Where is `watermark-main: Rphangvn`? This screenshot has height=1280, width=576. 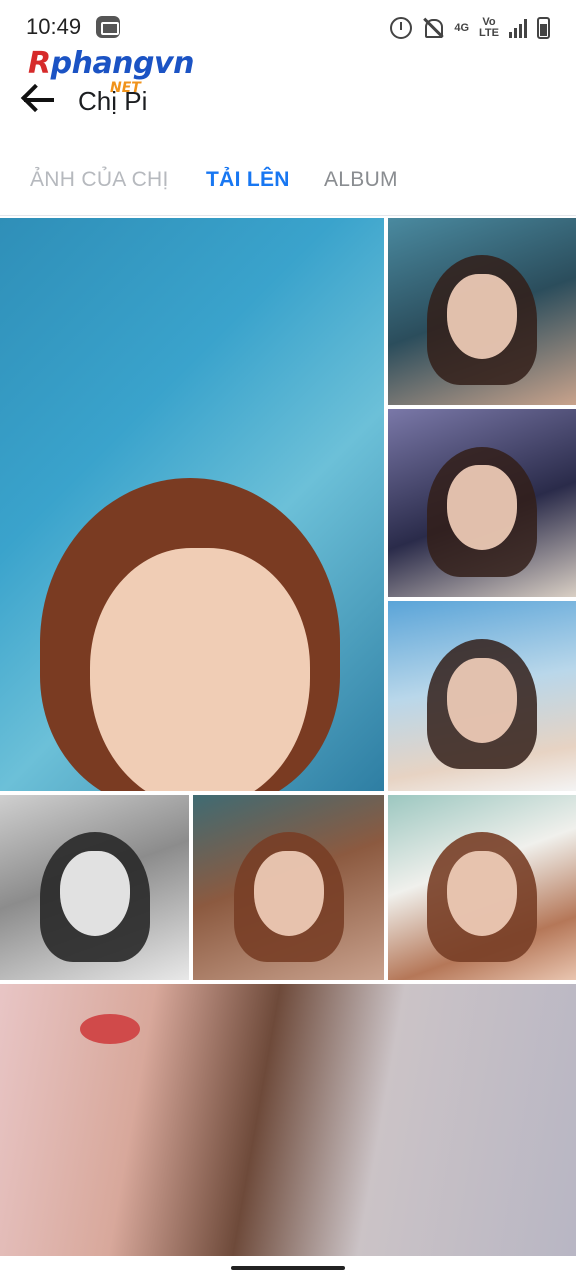 watermark-main: Rphangvn is located at coordinates (111, 63).